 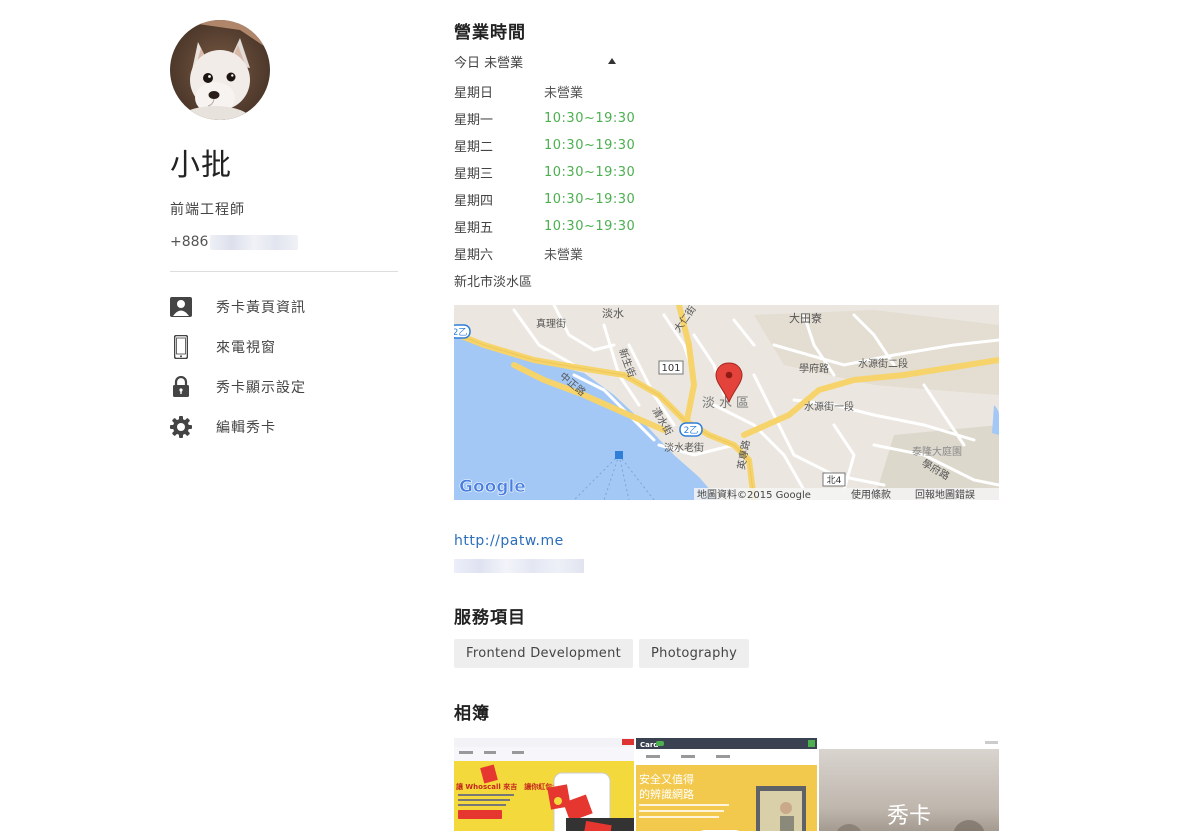 What do you see at coordinates (937, 451) in the screenshot?
I see `map-label: 泰隆大庭園` at bounding box center [937, 451].